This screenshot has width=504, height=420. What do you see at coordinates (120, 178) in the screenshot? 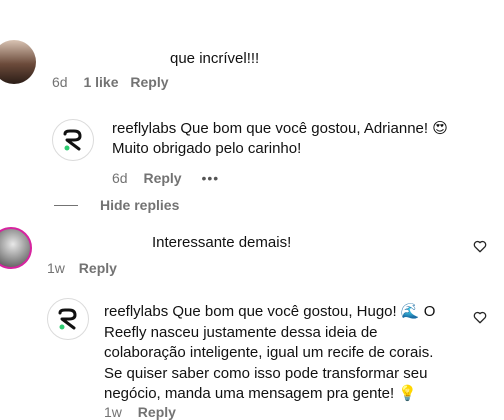
I see `reply-time: 6d` at bounding box center [120, 178].